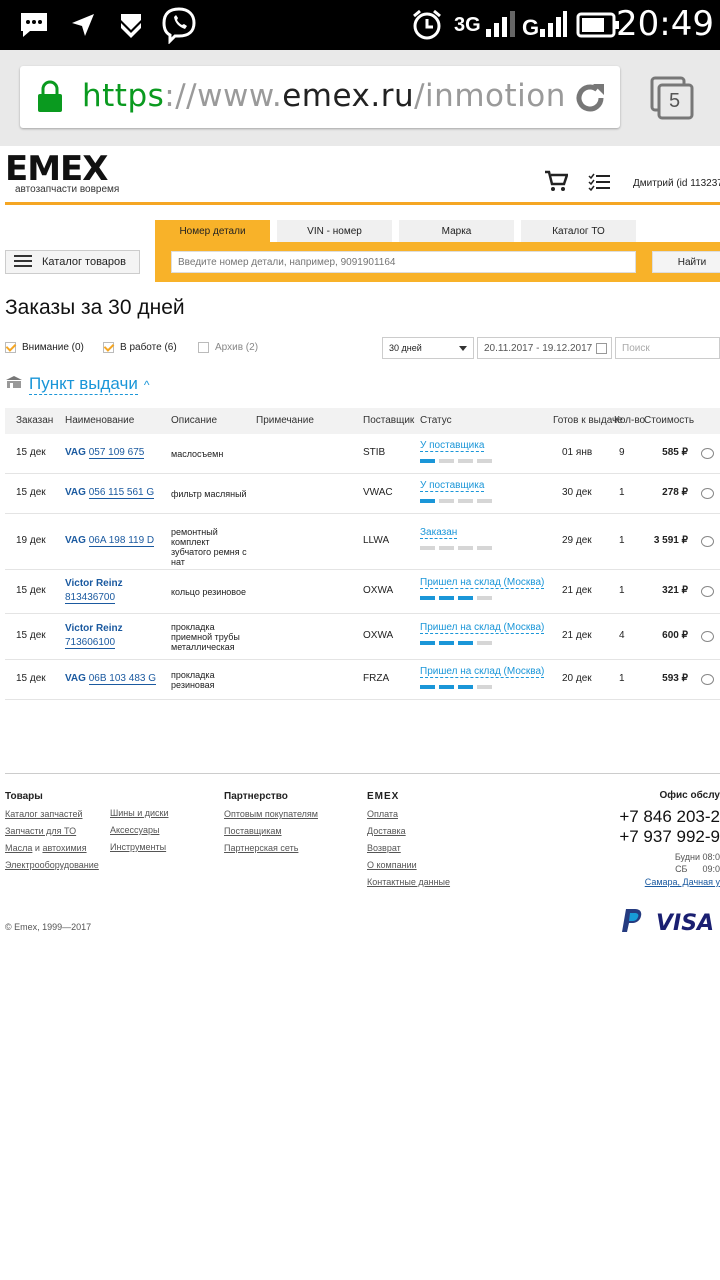 This screenshot has width=720, height=1280. Describe the element at coordinates (35, 25) in the screenshot. I see `messages-icon` at that location.